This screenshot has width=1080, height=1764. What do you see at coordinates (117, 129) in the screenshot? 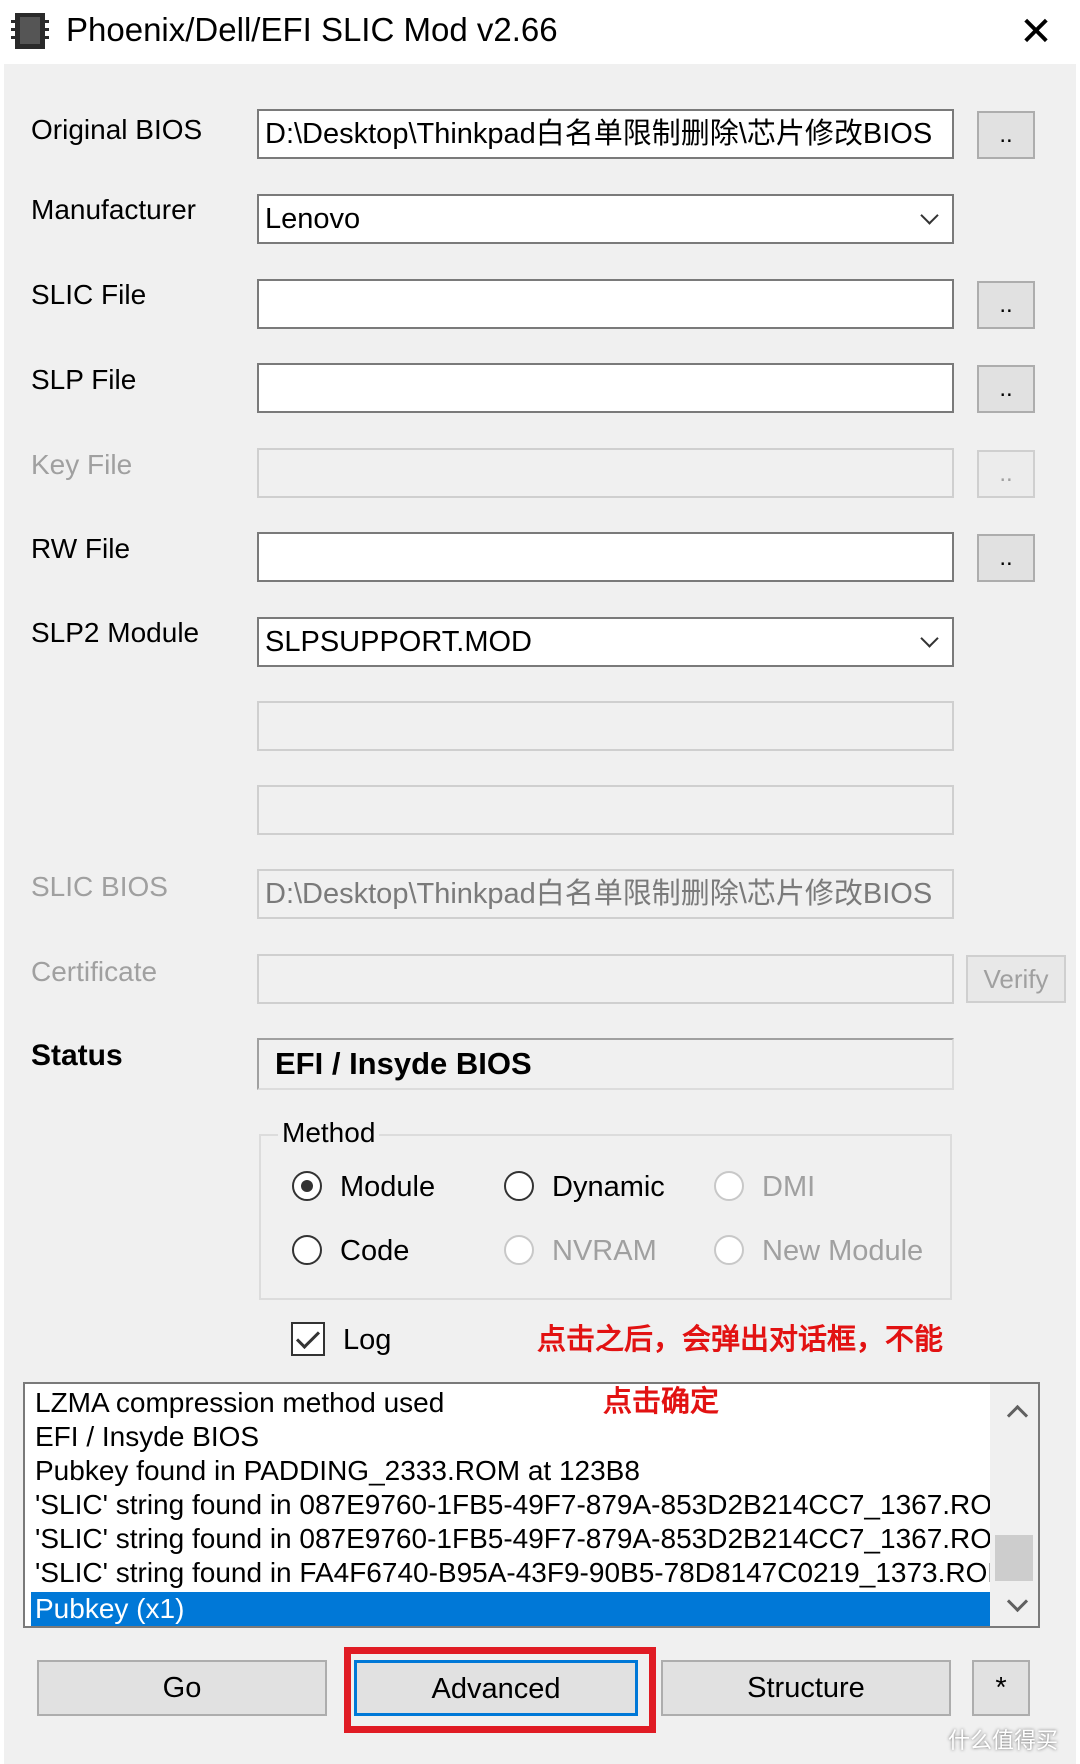
I see `original-bios-label: Original BIOS` at bounding box center [117, 129].